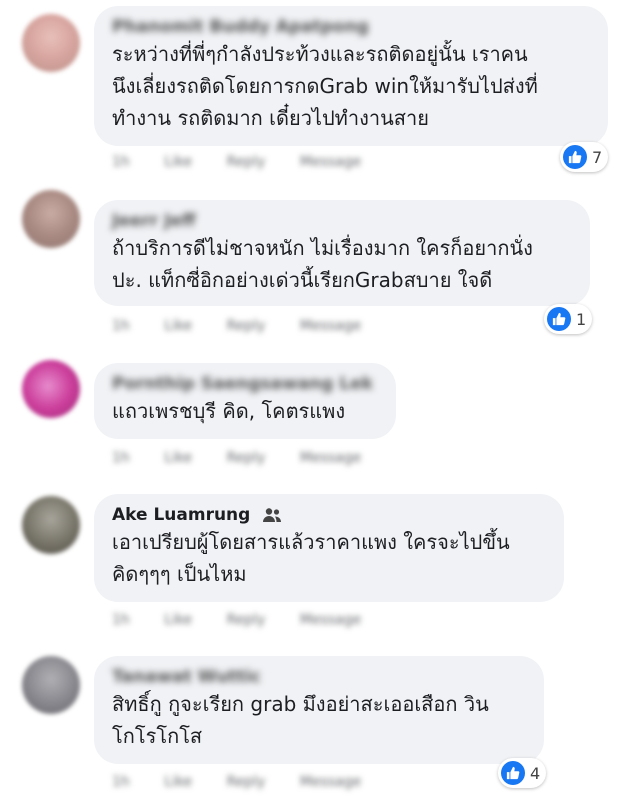 This screenshot has width=628, height=797. I want to click on reaction-badge: 4, so click(522, 773).